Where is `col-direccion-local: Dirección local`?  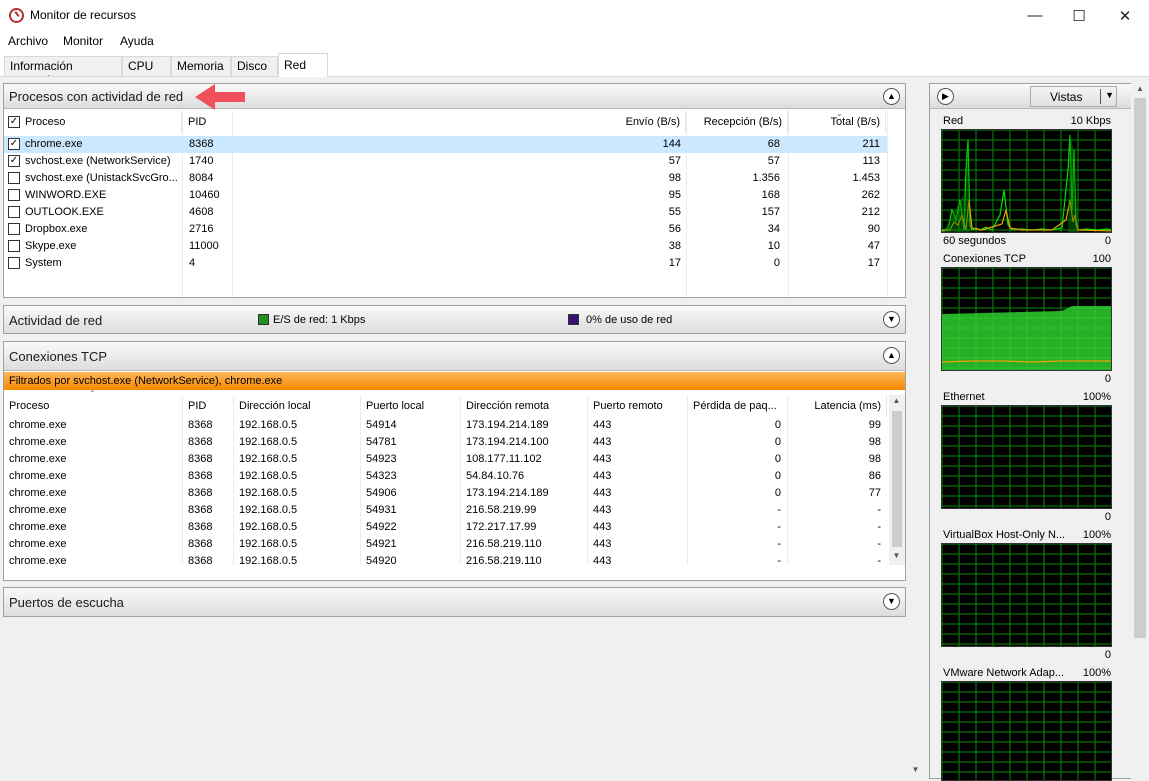
col-direccion-local: Dirección local is located at coordinates (297, 406).